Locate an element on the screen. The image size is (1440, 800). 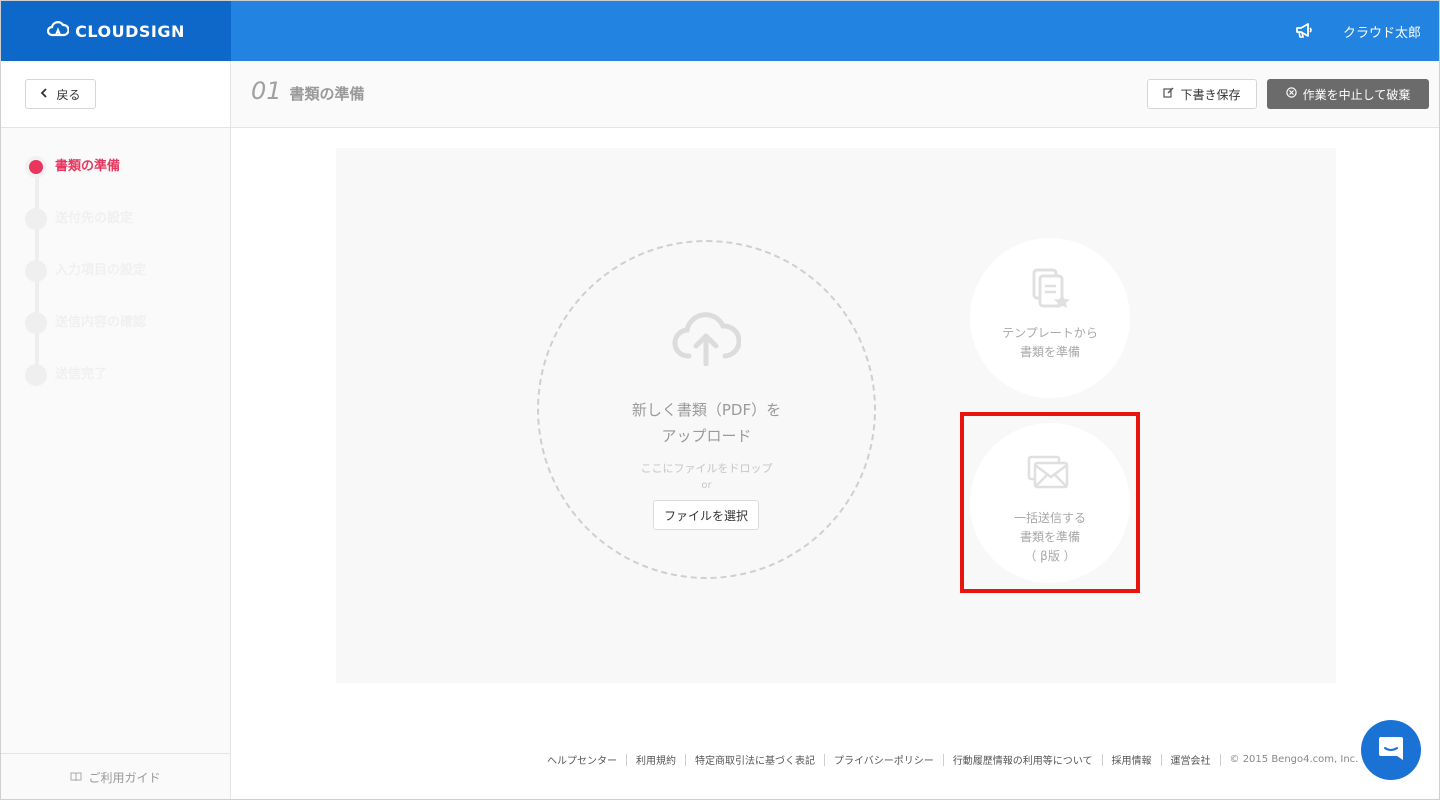
brand-name: CLOUDSIGN is located at coordinates (130, 31).